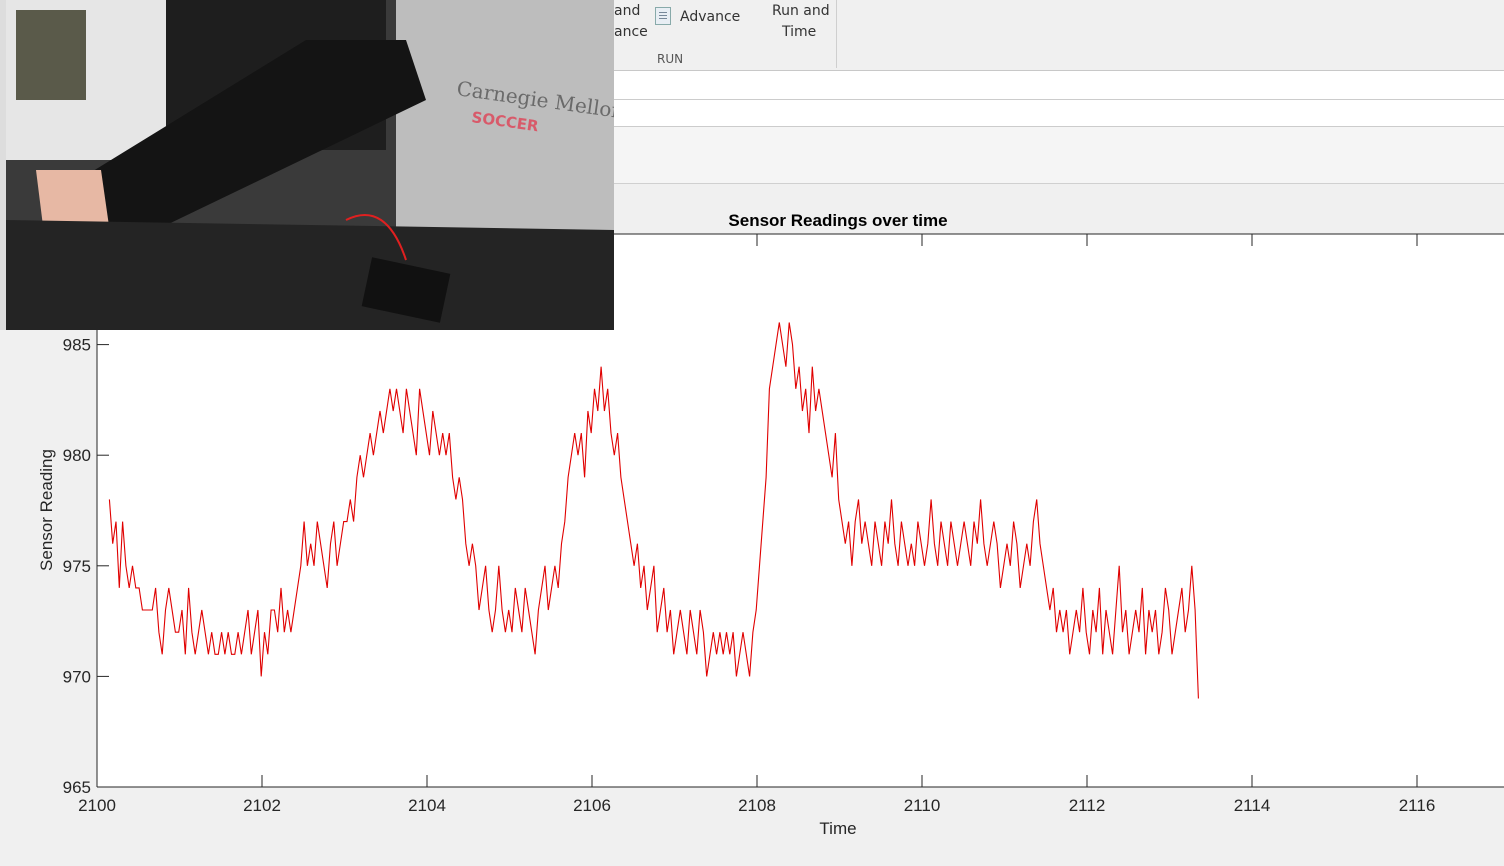 The width and height of the screenshot is (1504, 866). What do you see at coordinates (77, 566) in the screenshot?
I see `y-tick-label: 975` at bounding box center [77, 566].